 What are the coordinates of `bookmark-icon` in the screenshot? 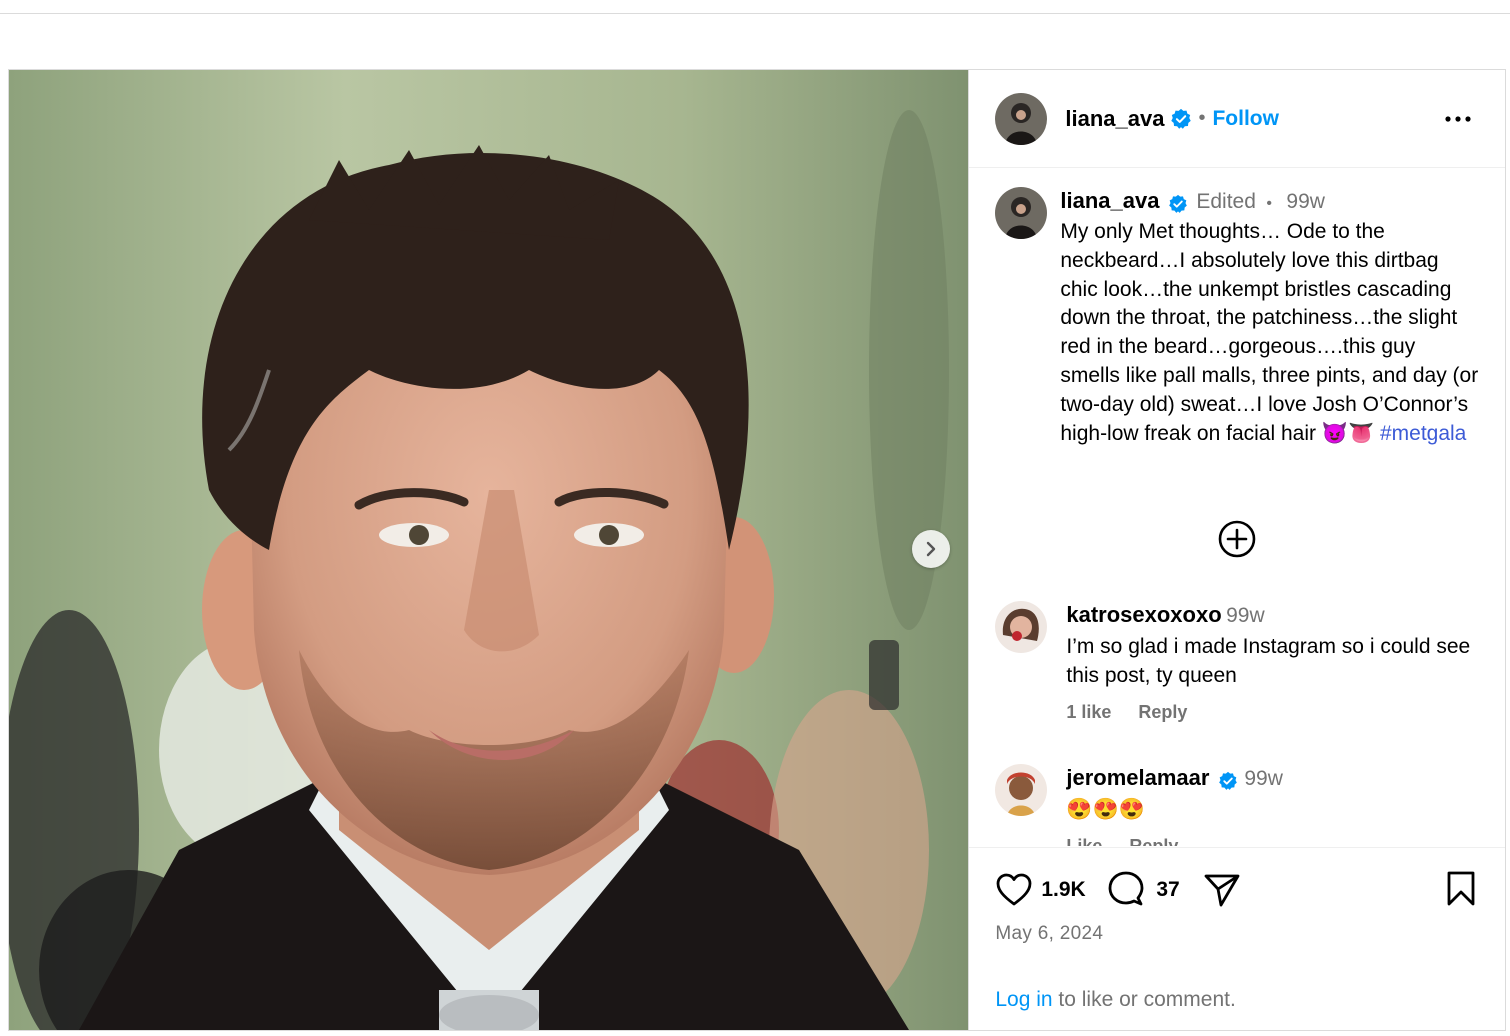 It's located at (1461, 889).